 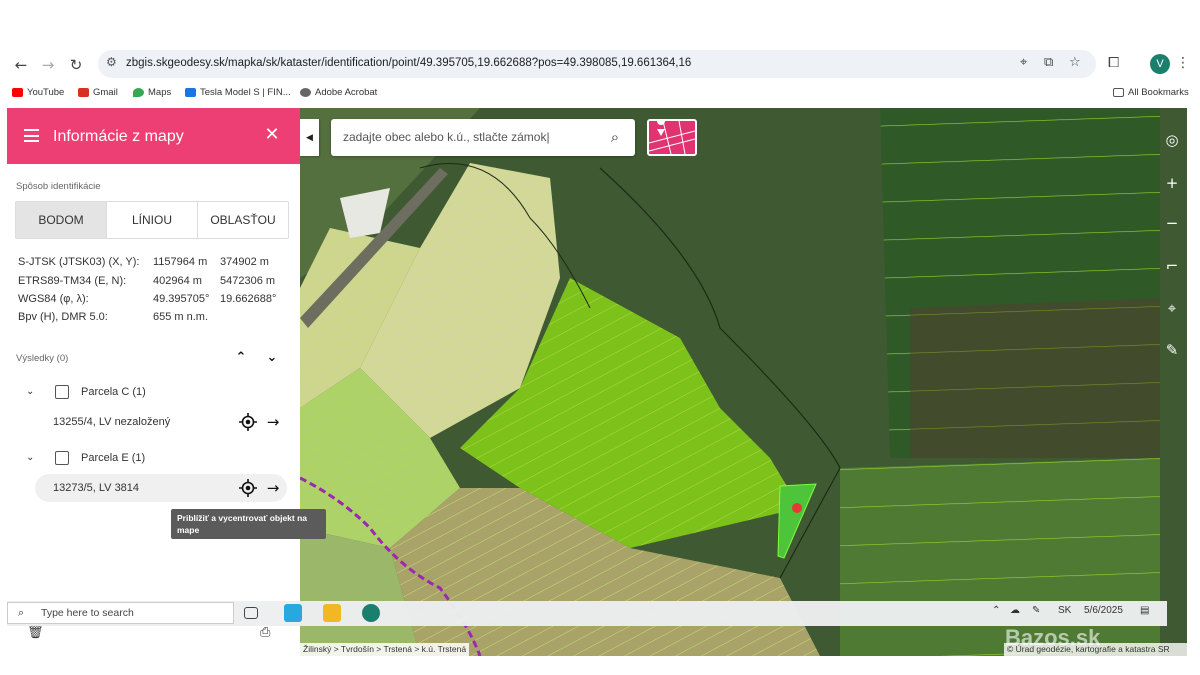 I want to click on chrome-icon, so click(x=371, y=613).